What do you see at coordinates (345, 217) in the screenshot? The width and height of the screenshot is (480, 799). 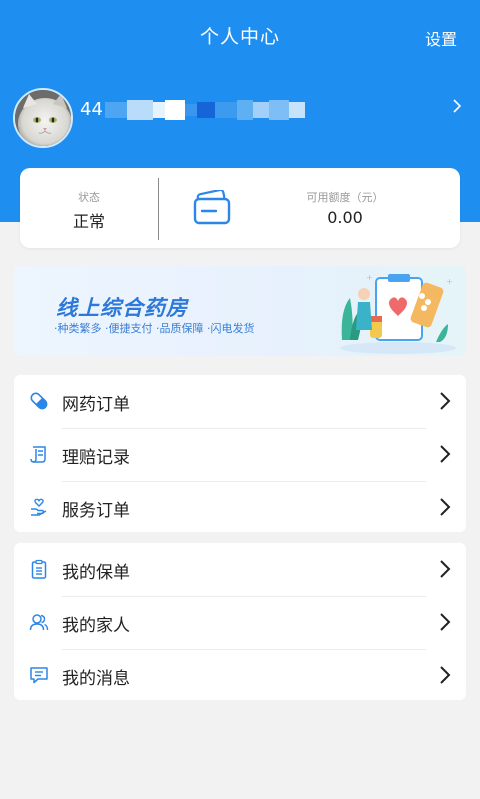 I see `credit-value: 0.00` at bounding box center [345, 217].